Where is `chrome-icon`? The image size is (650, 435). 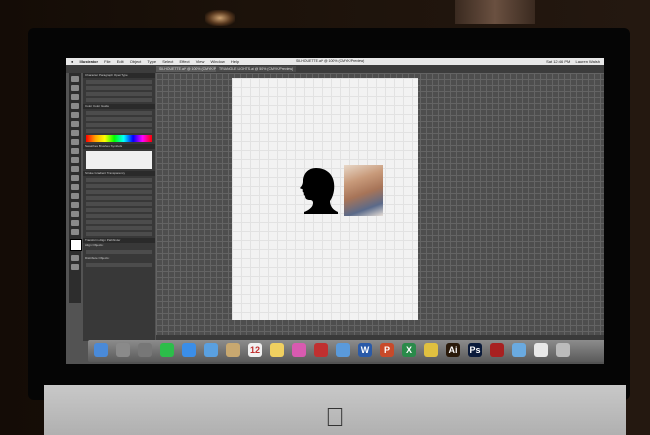
chrome-icon is located at coordinates (431, 350).